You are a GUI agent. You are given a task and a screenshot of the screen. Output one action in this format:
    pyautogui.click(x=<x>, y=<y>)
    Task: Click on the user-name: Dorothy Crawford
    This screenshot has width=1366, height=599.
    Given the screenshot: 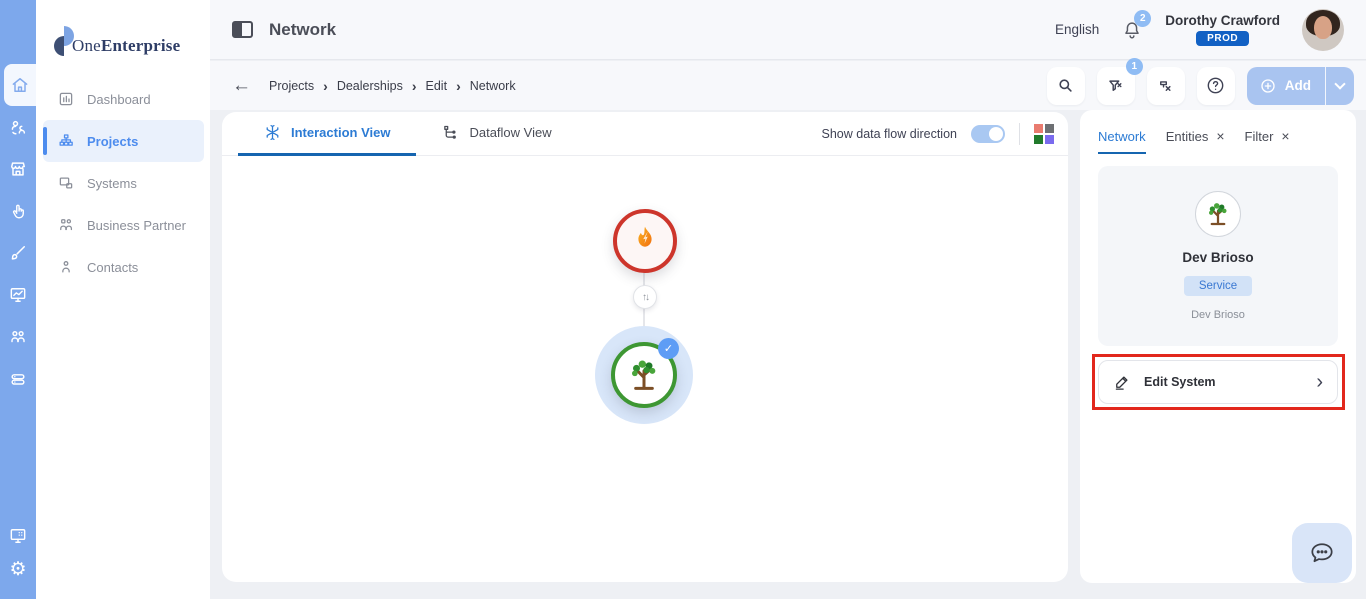 What is the action you would take?
    pyautogui.click(x=1222, y=20)
    